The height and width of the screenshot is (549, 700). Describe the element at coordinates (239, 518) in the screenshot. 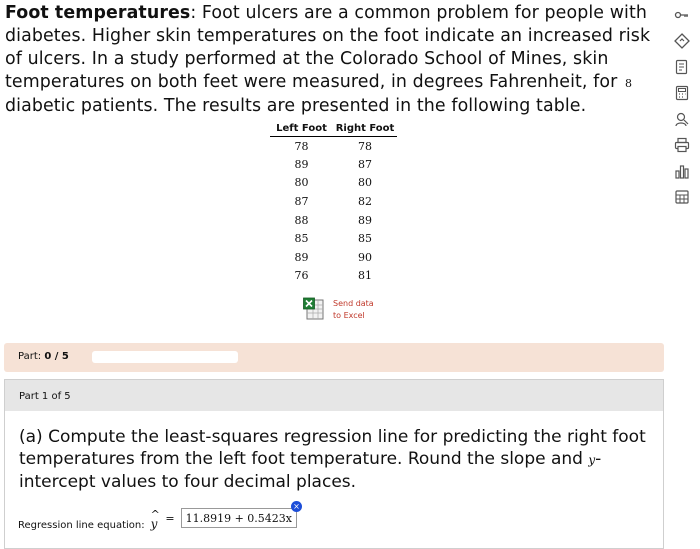

I see `regression-answer-value: 11.8919 + 0.5423x` at that location.